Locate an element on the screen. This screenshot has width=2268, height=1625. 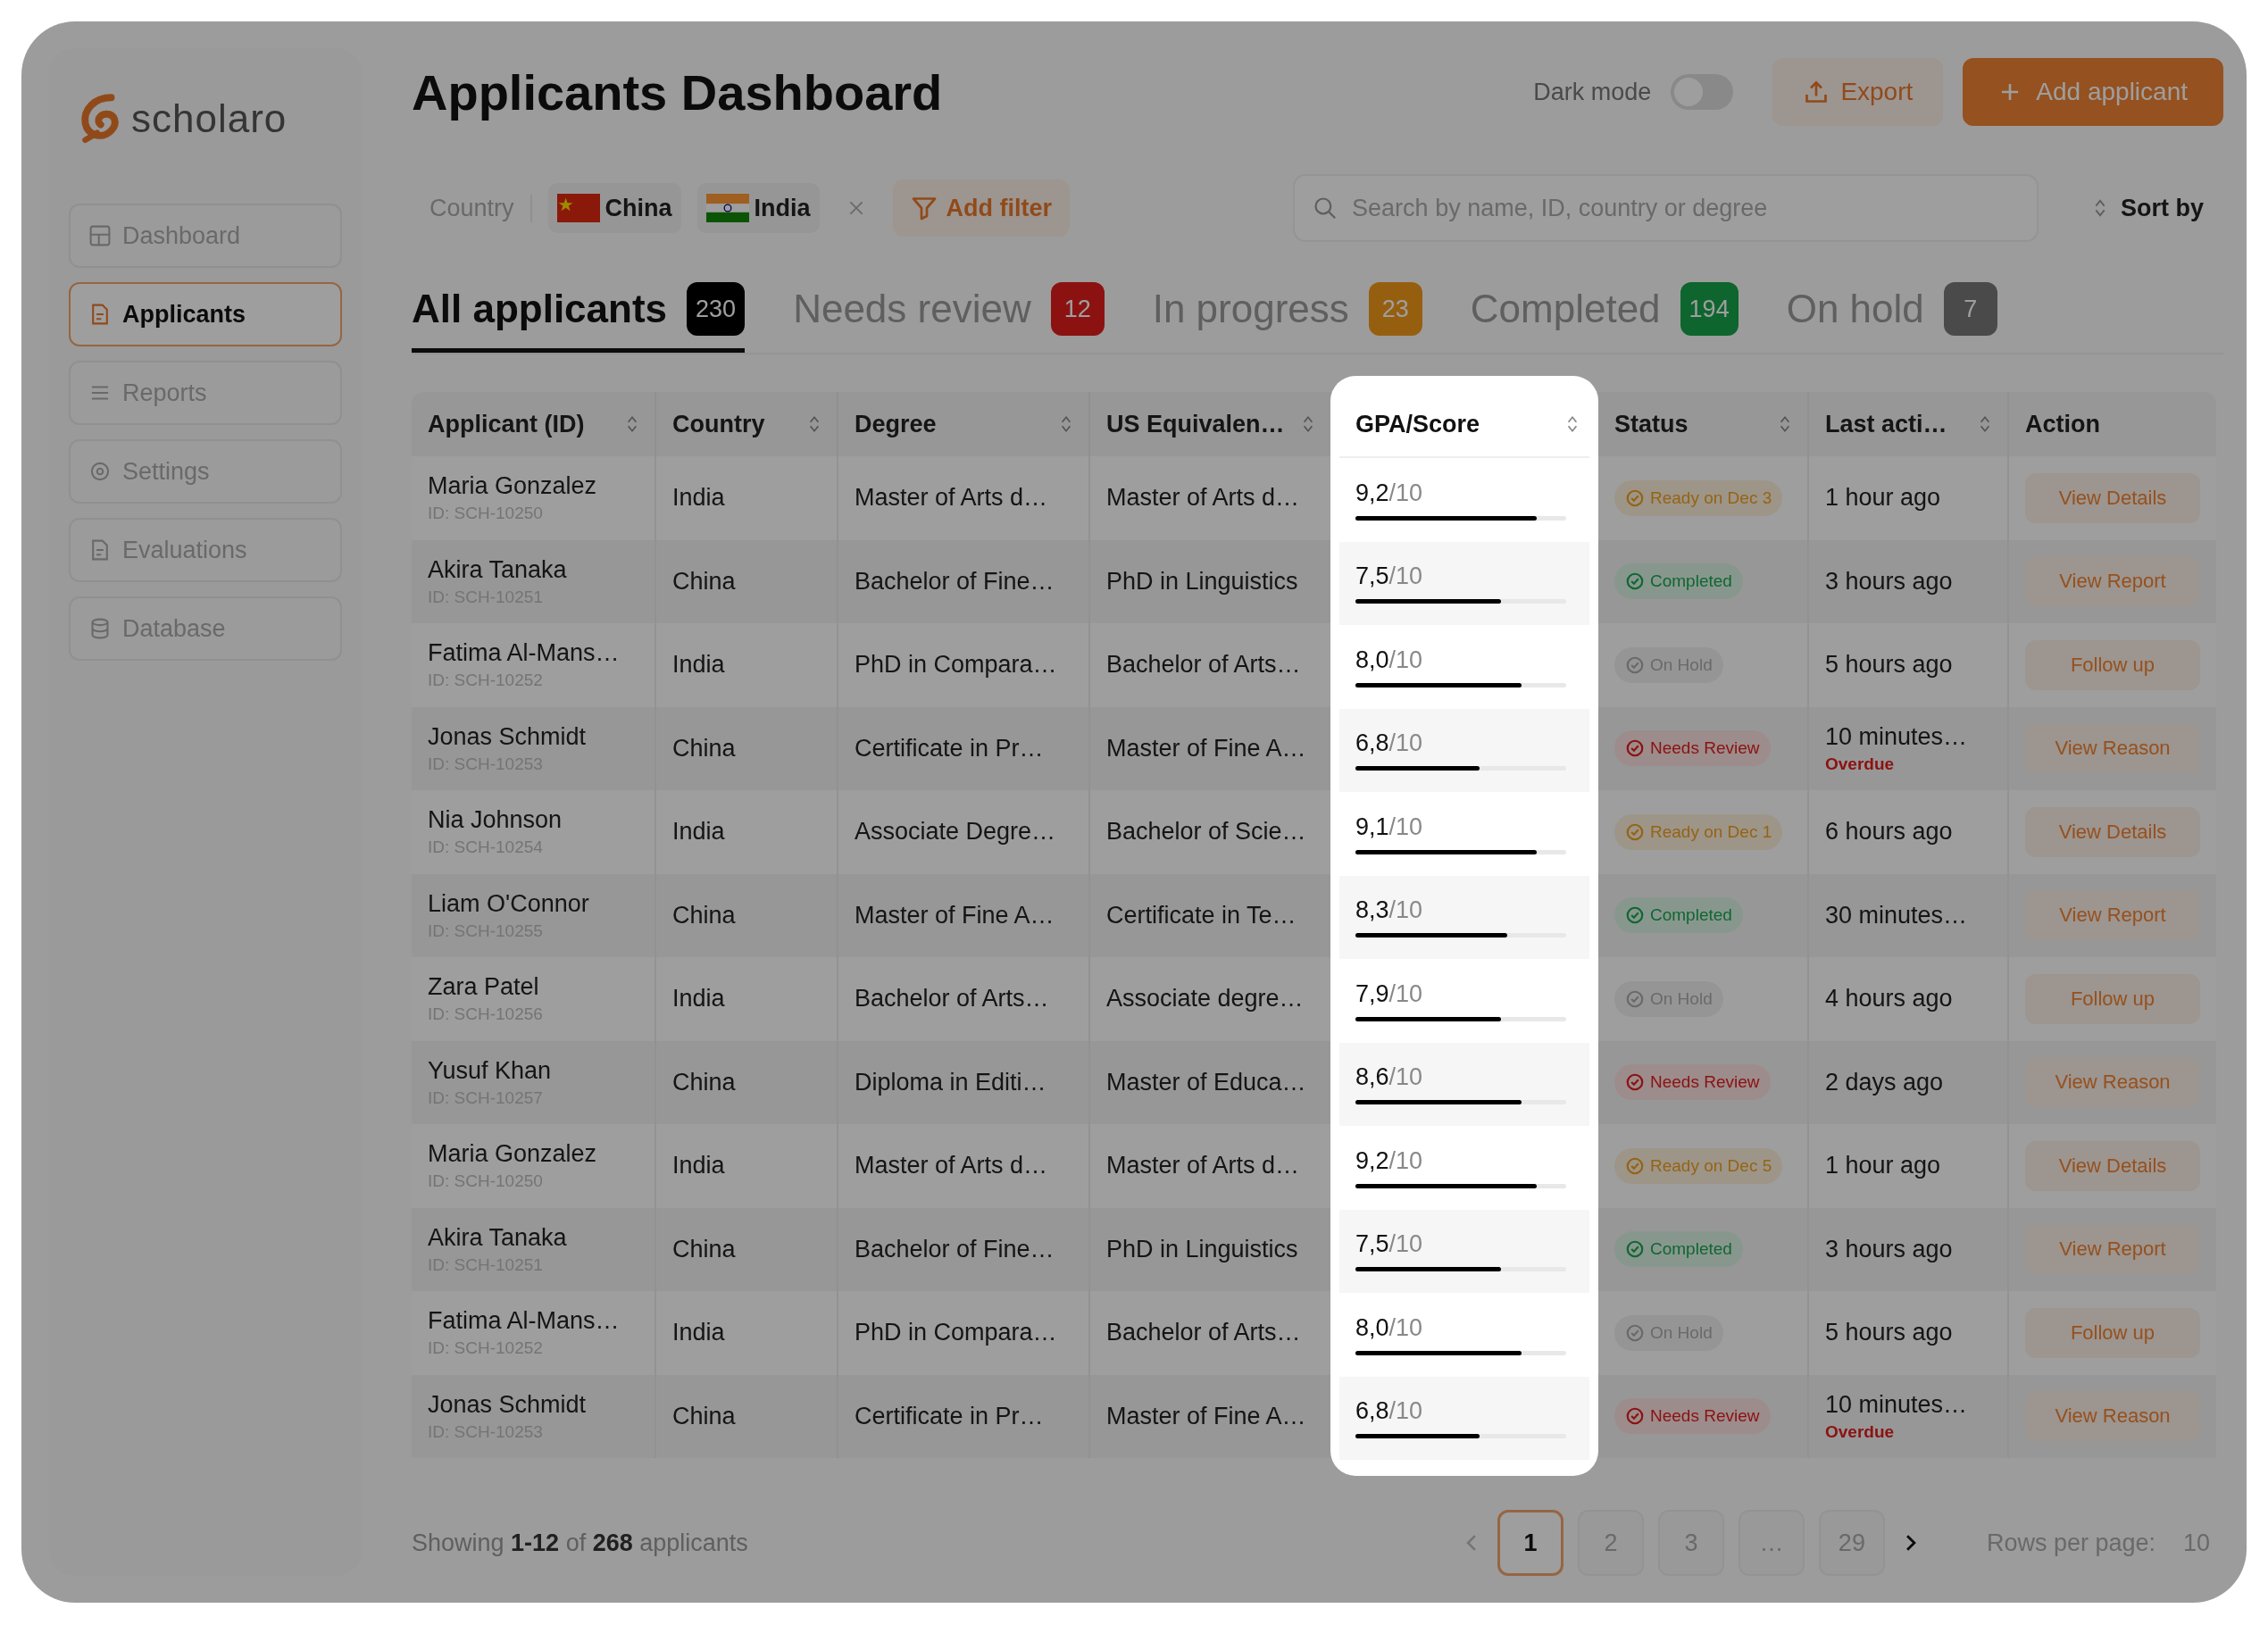
applicant-name: Jonas Schmidt is located at coordinates (507, 737).